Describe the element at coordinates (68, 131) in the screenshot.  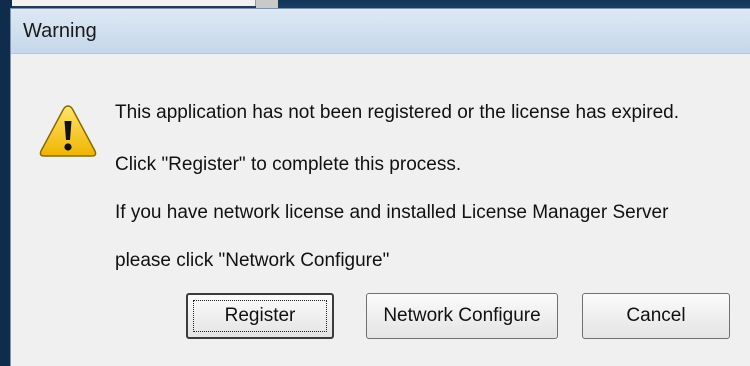
I see `warning-icon` at that location.